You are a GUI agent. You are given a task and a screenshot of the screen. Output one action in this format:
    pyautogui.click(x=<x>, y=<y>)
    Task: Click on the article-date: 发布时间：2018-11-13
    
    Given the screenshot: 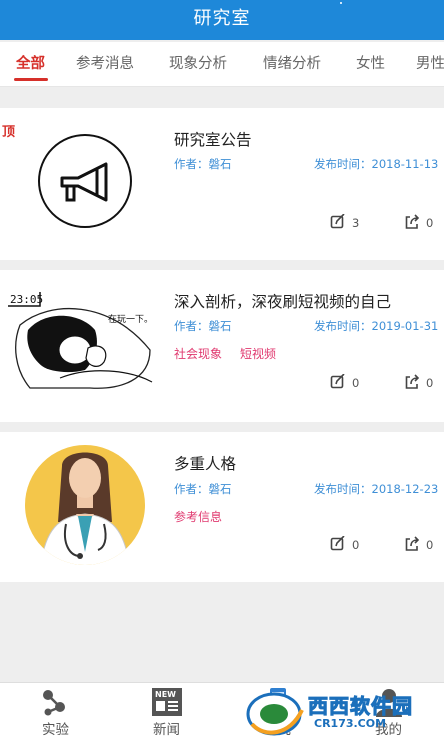 What is the action you would take?
    pyautogui.click(x=376, y=164)
    